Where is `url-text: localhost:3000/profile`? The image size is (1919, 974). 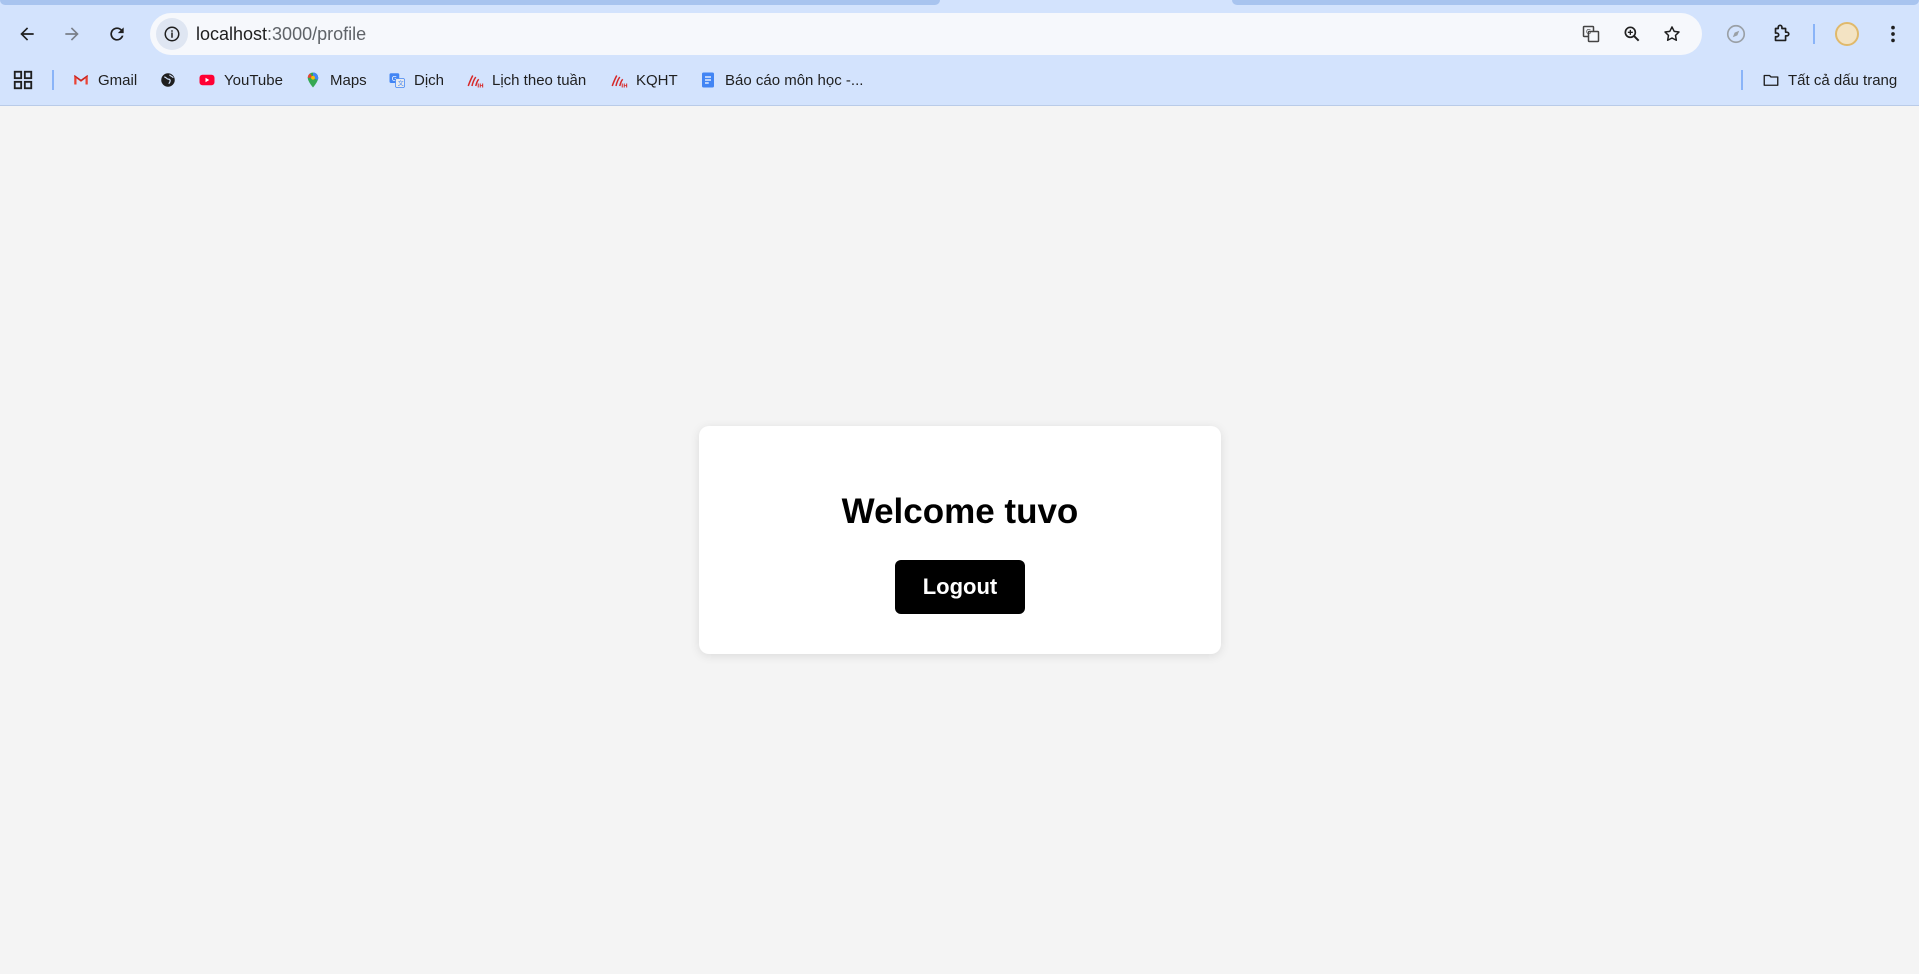 url-text: localhost:3000/profile is located at coordinates (281, 34).